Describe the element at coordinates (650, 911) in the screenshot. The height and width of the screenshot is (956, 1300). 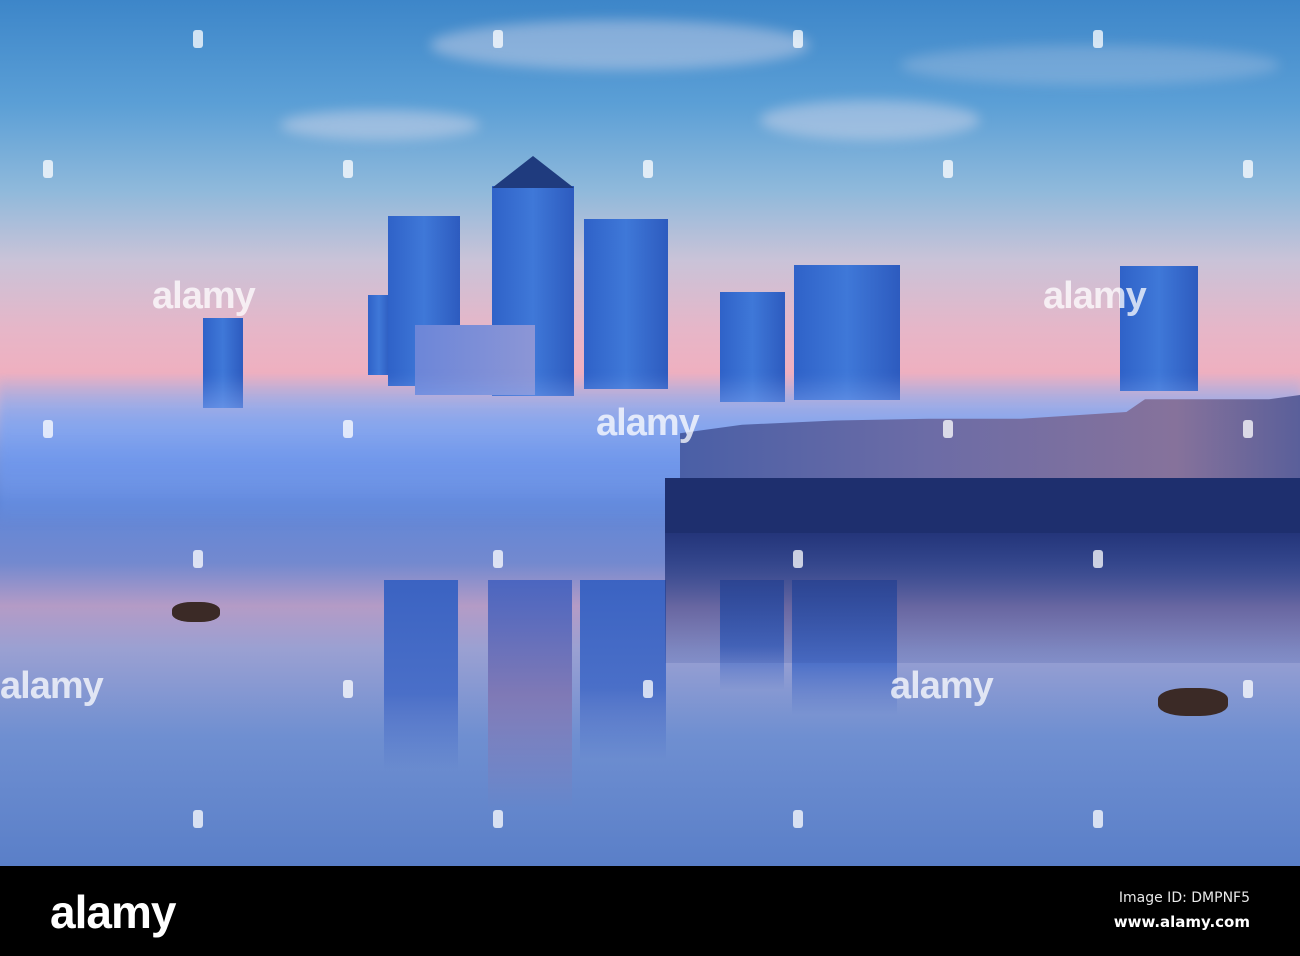
I see `footer-bar` at that location.